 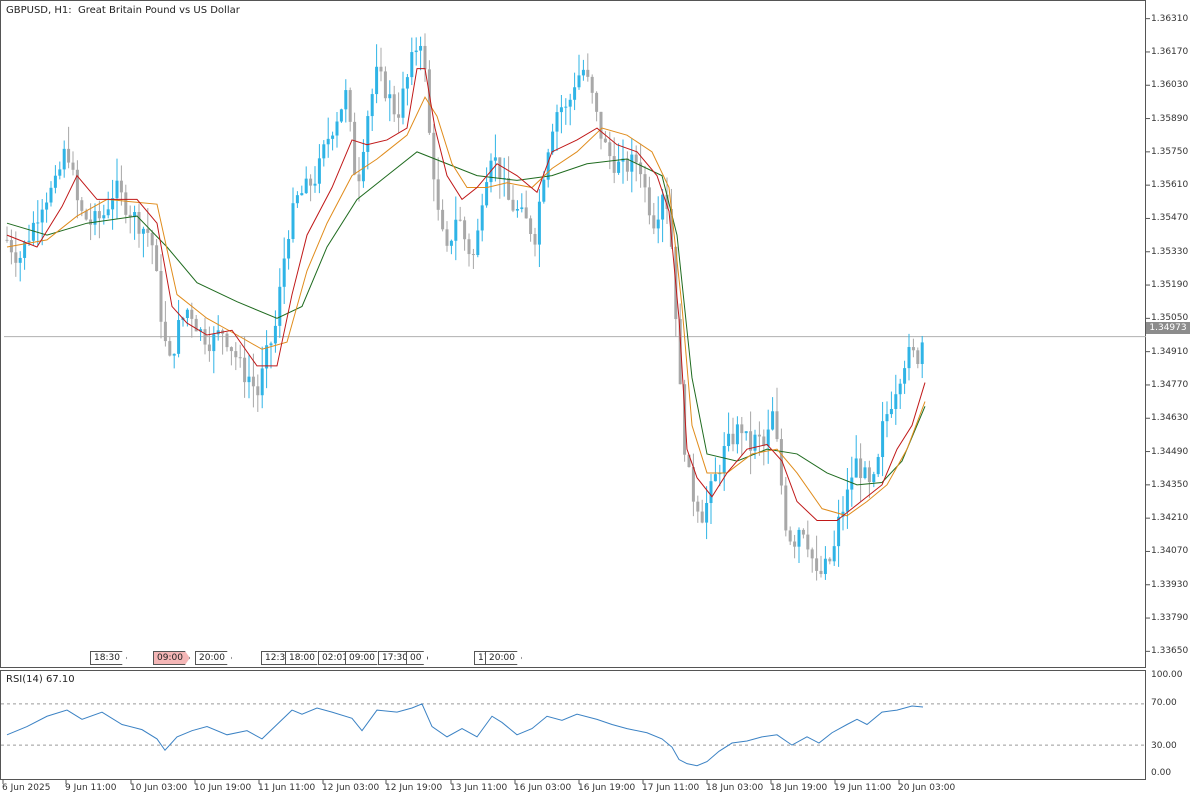 What do you see at coordinates (159, 788) in the screenshot?
I see `time-axis-label: 10 Jun 03:00` at bounding box center [159, 788].